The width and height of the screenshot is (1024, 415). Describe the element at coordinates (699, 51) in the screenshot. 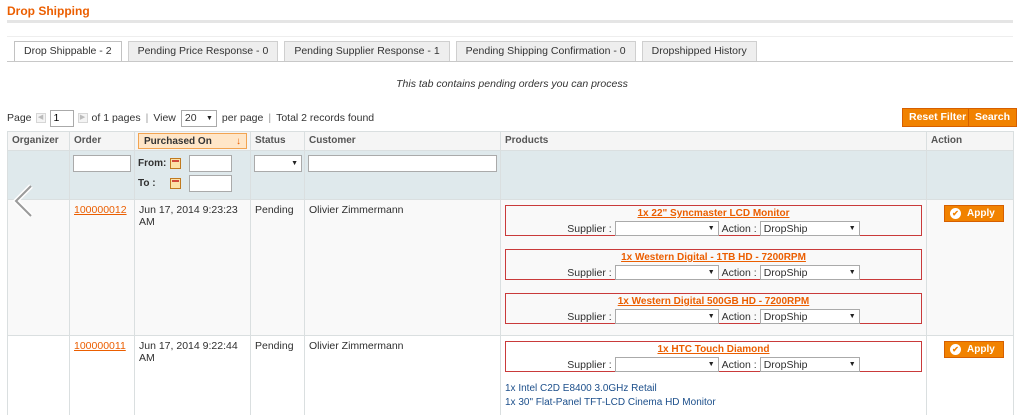

I see `tab-dropshipped-history: Dropshipped History` at that location.